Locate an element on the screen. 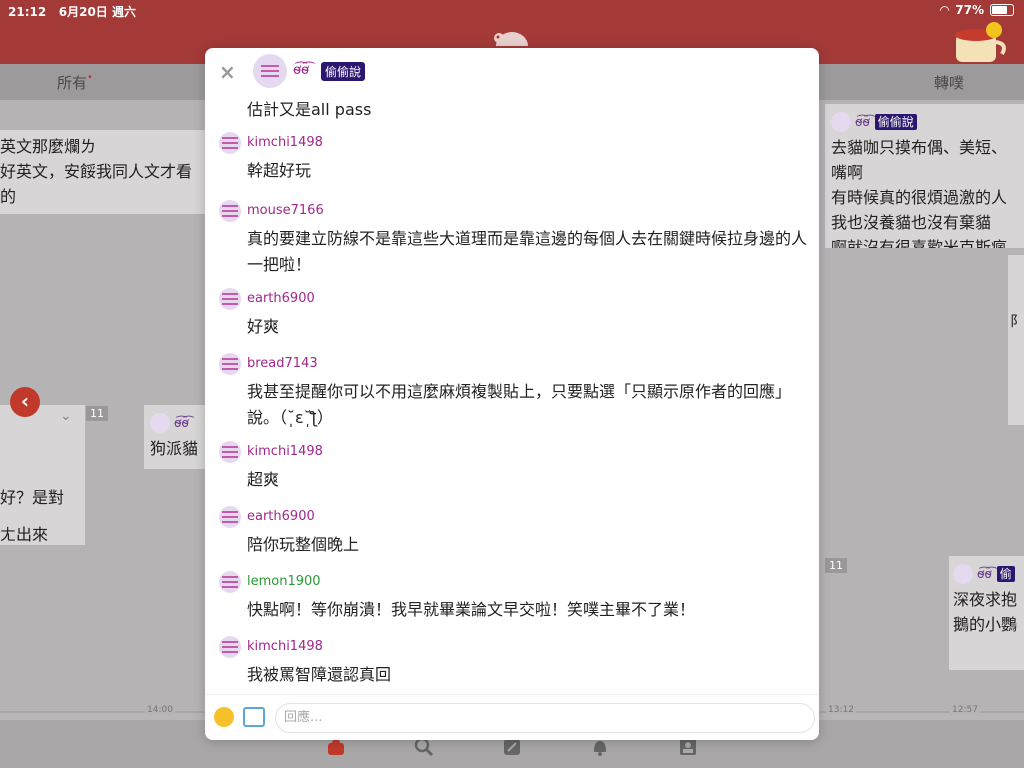  tab-all: 所有• is located at coordinates (75, 82).